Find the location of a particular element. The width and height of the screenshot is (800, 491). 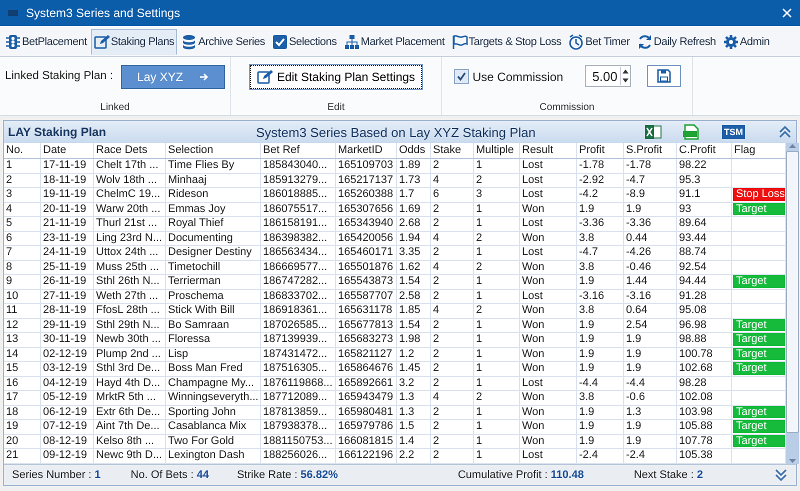

column-header: Race Dets is located at coordinates (130, 150).